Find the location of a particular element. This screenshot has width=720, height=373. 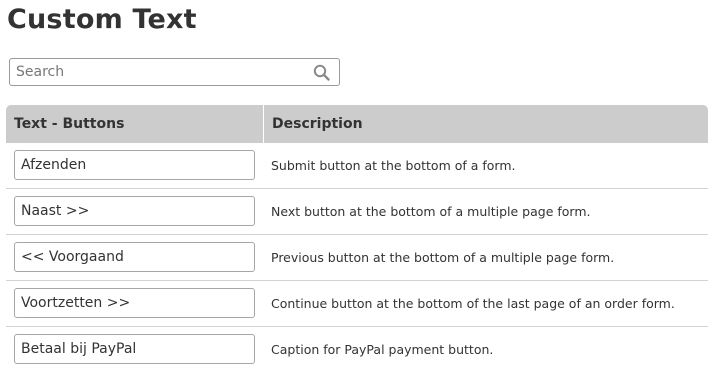

text-input-next-button is located at coordinates (134, 211).